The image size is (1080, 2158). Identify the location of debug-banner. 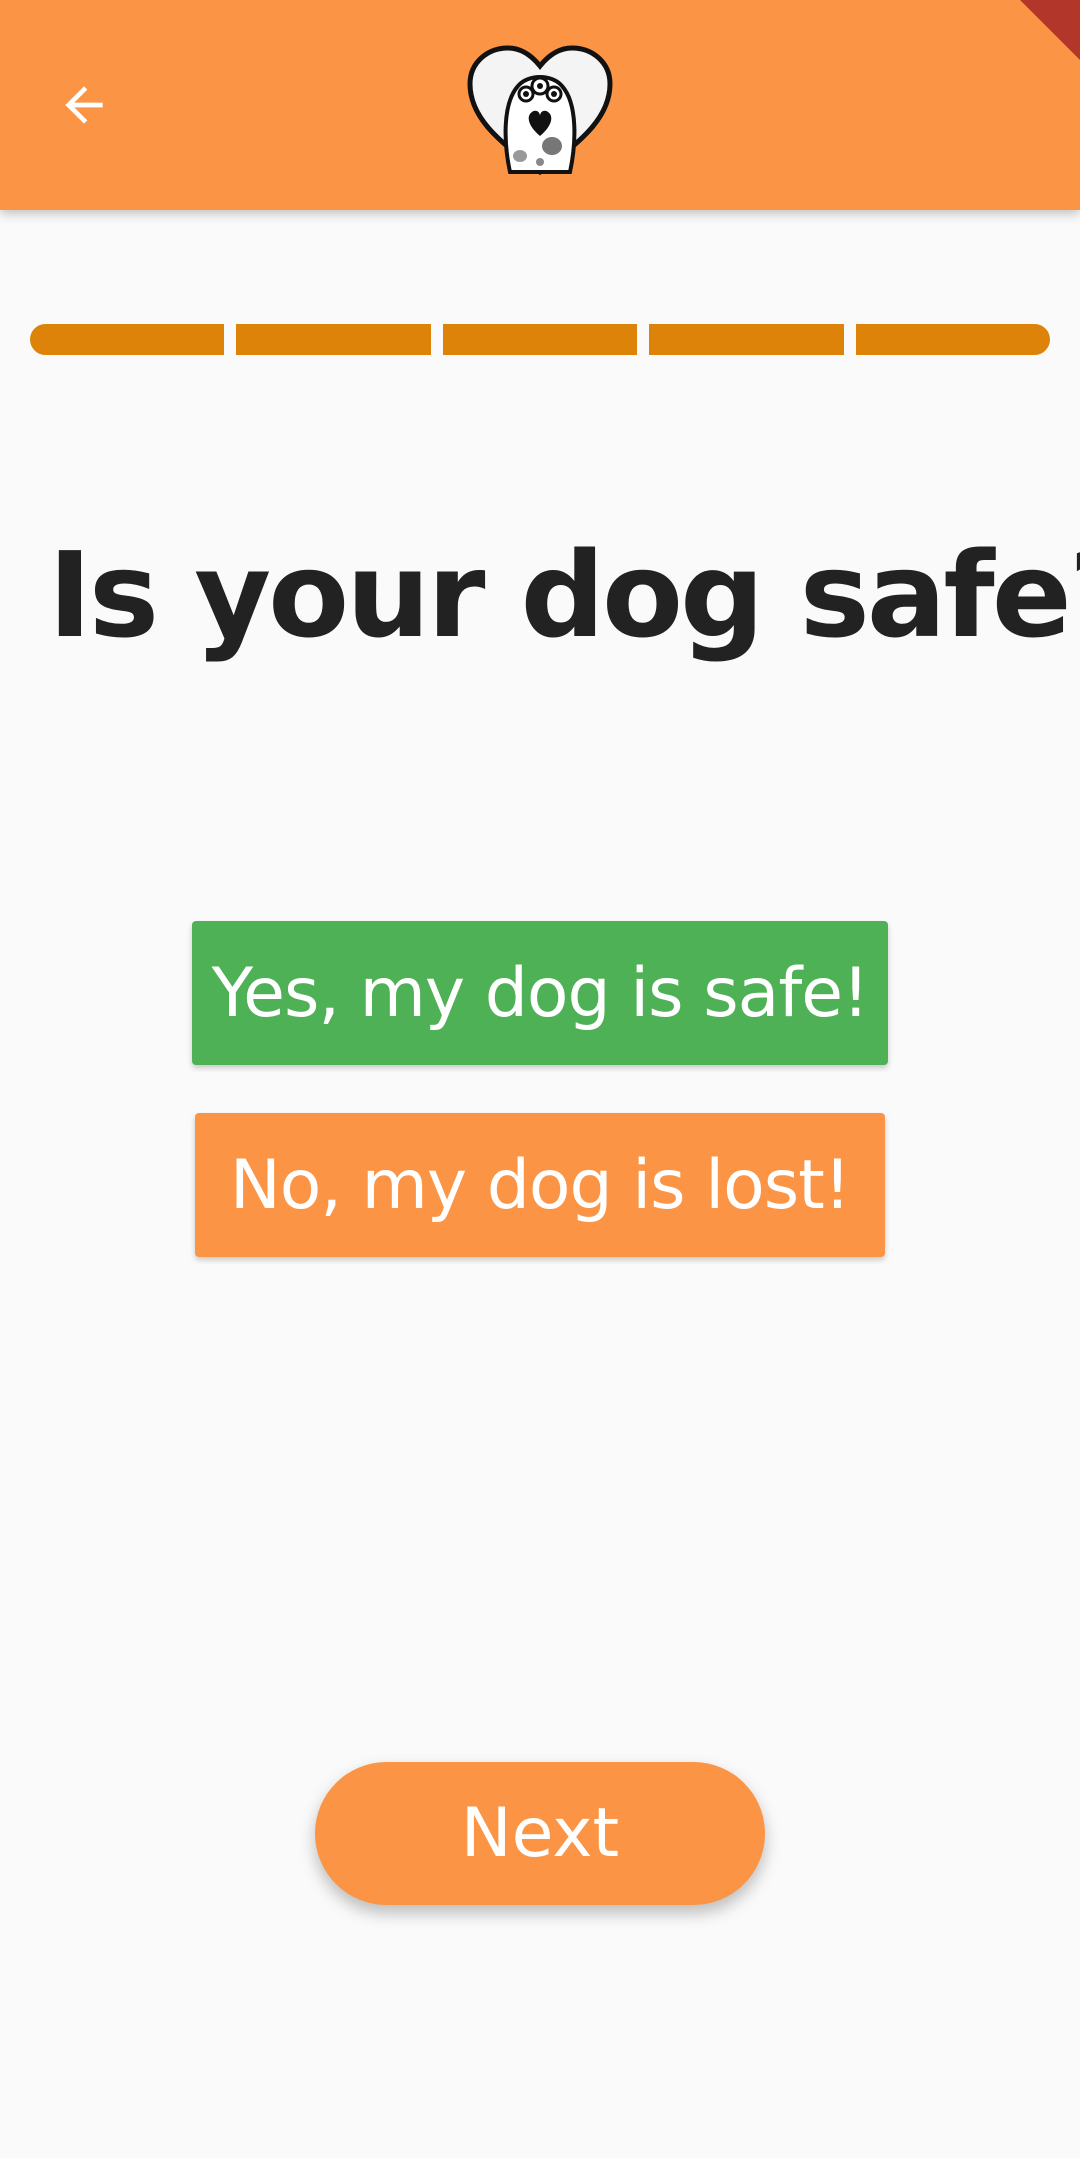
(1033, 40).